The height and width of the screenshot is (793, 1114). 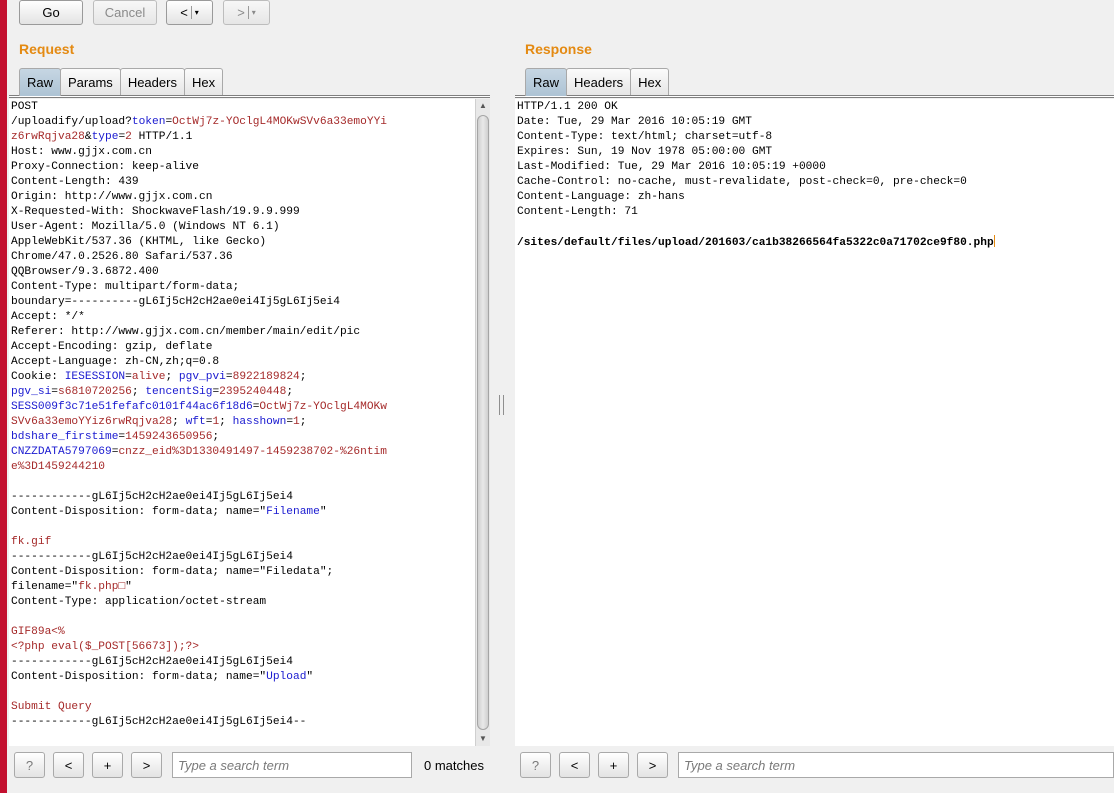 What do you see at coordinates (152, 82) in the screenshot?
I see `request-tab-headers: Headers` at bounding box center [152, 82].